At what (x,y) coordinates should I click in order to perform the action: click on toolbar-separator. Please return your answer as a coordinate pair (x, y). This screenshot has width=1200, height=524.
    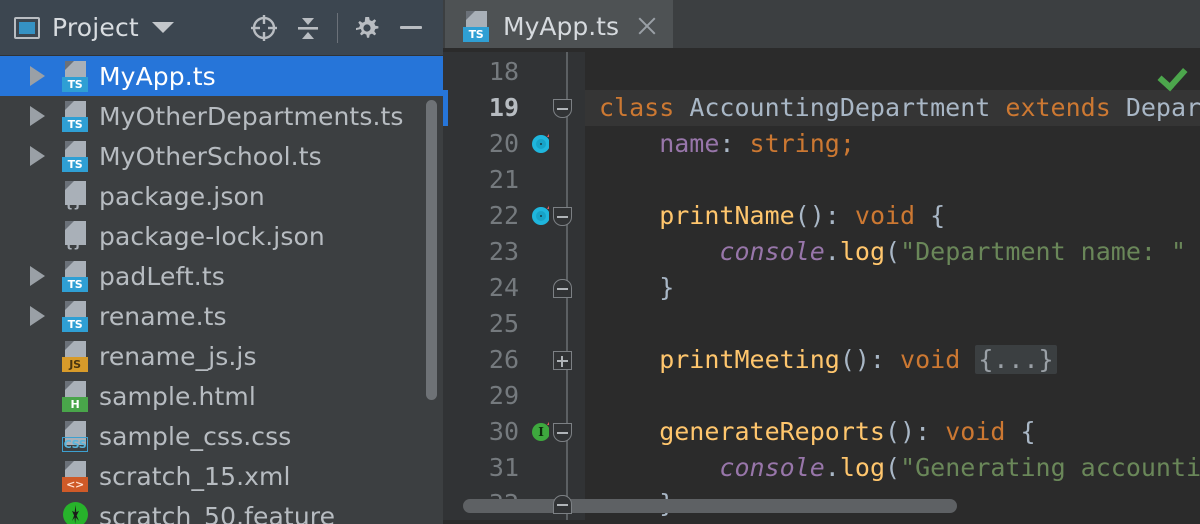
    Looking at the image, I should click on (337, 27).